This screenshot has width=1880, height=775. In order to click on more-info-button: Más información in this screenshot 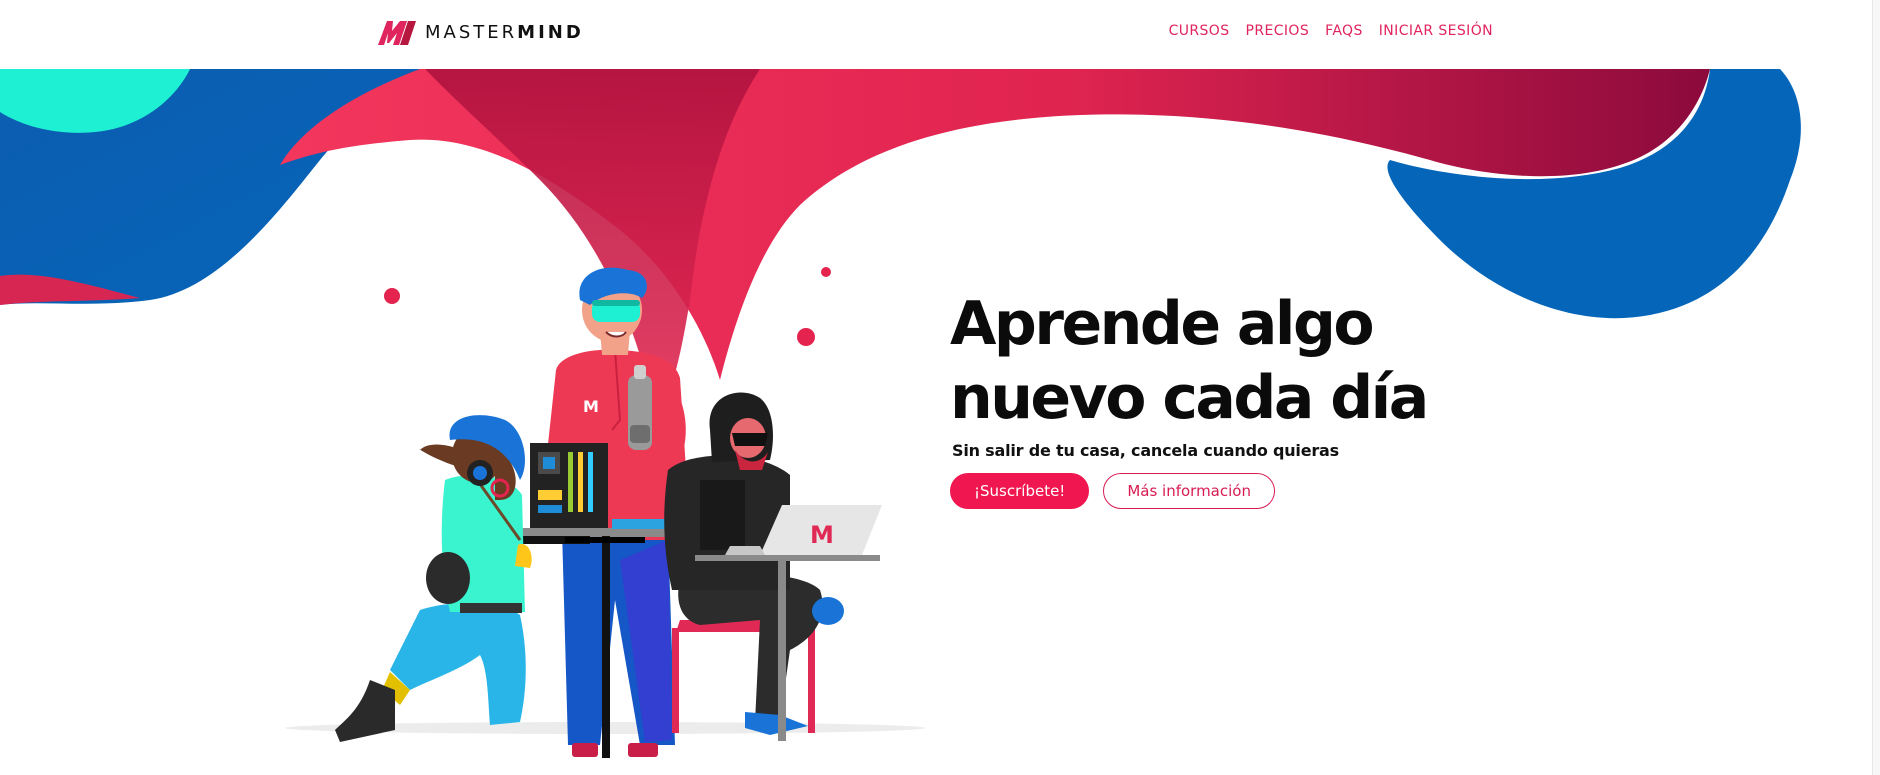, I will do `click(1189, 491)`.